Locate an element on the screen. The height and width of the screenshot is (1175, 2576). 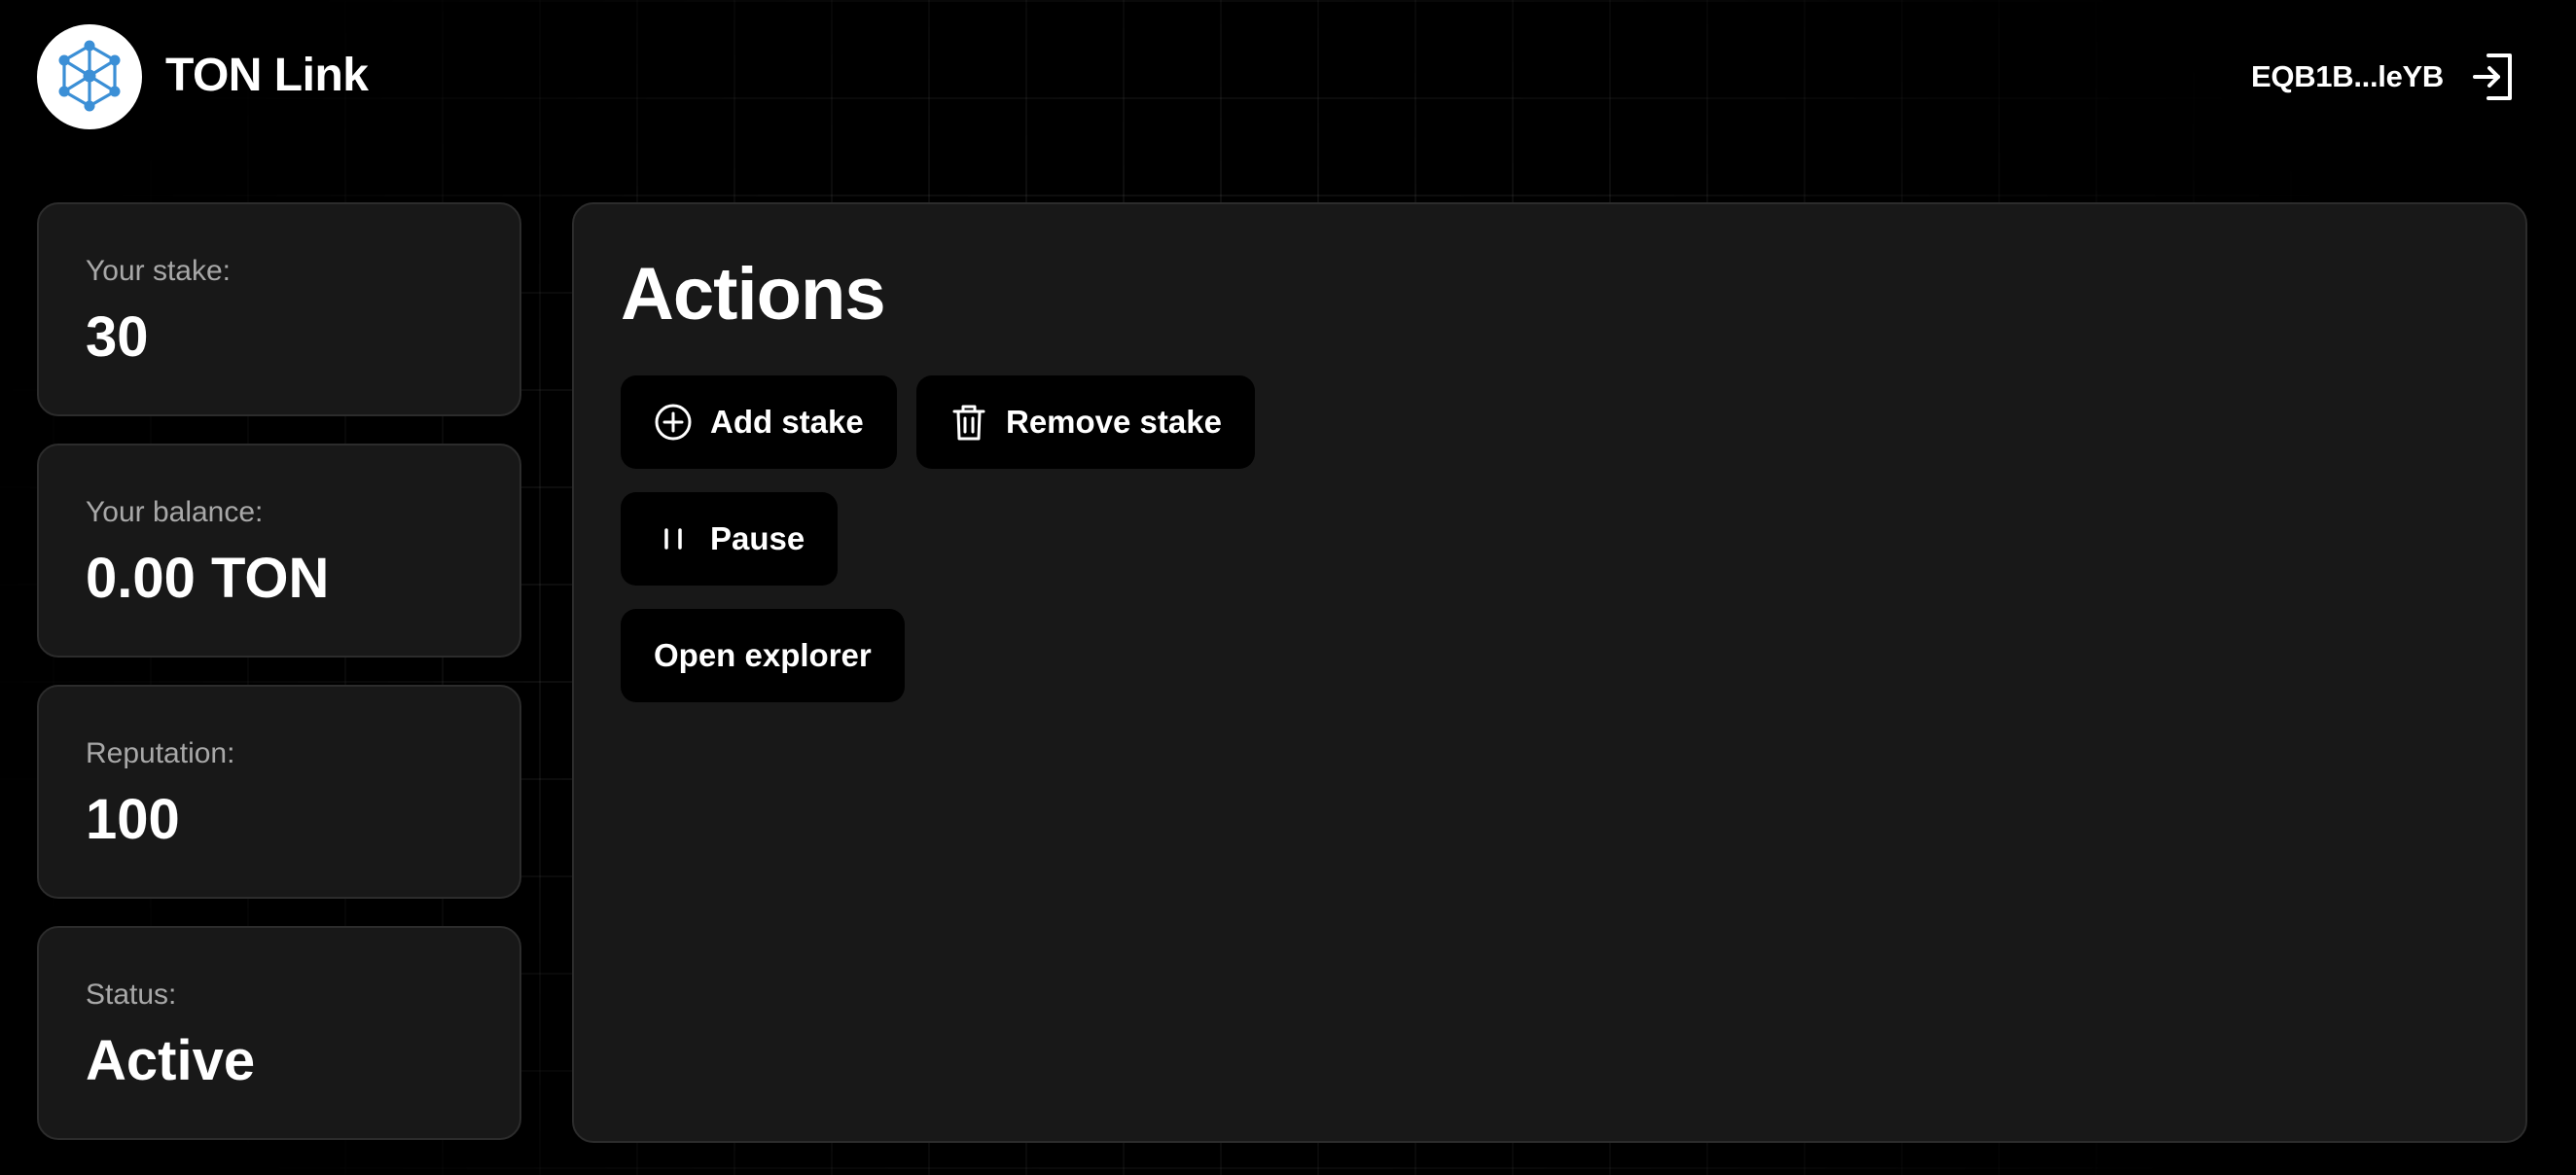
reputation-value: 100 is located at coordinates (133, 819).